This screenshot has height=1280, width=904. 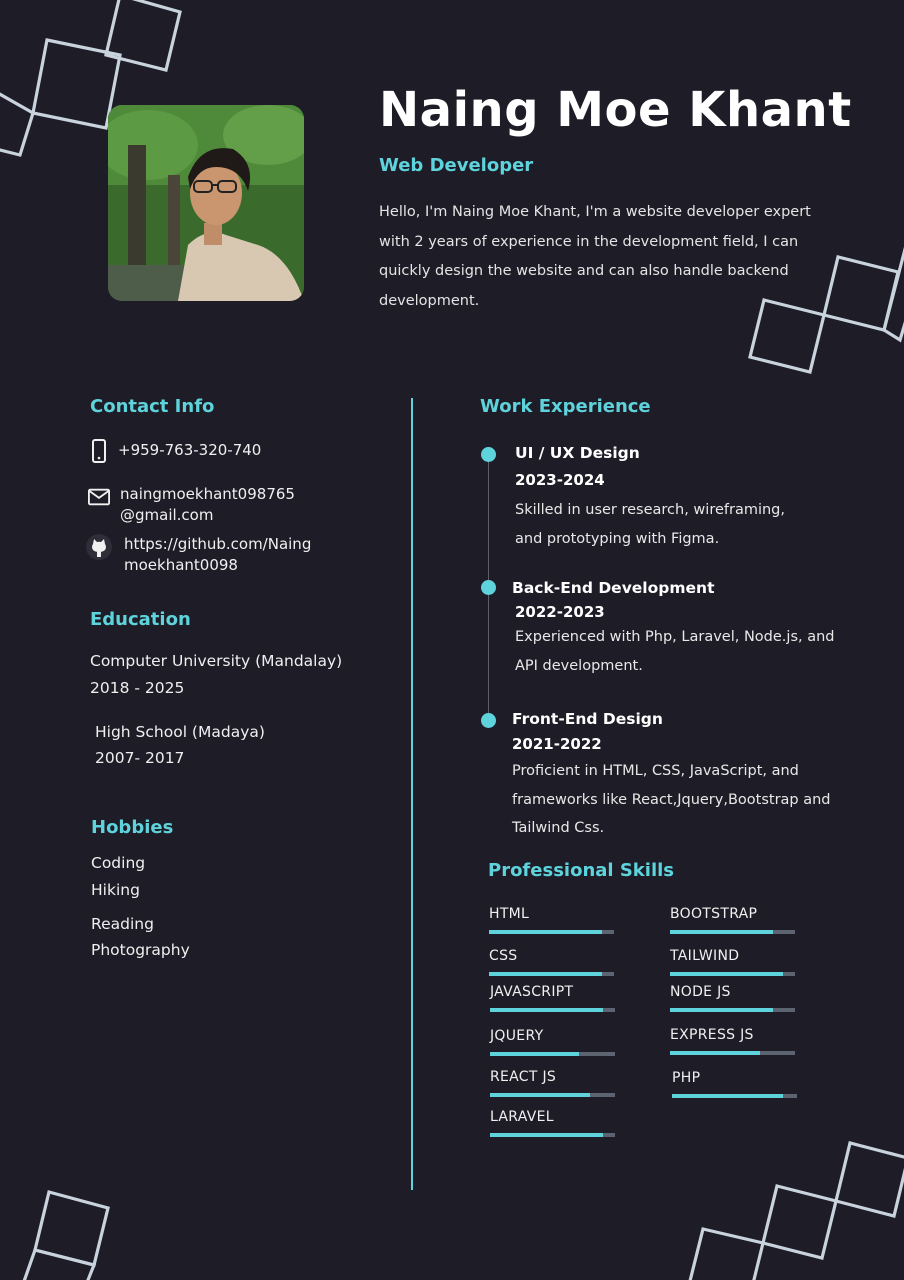 What do you see at coordinates (99, 547) in the screenshot?
I see `github-icon` at bounding box center [99, 547].